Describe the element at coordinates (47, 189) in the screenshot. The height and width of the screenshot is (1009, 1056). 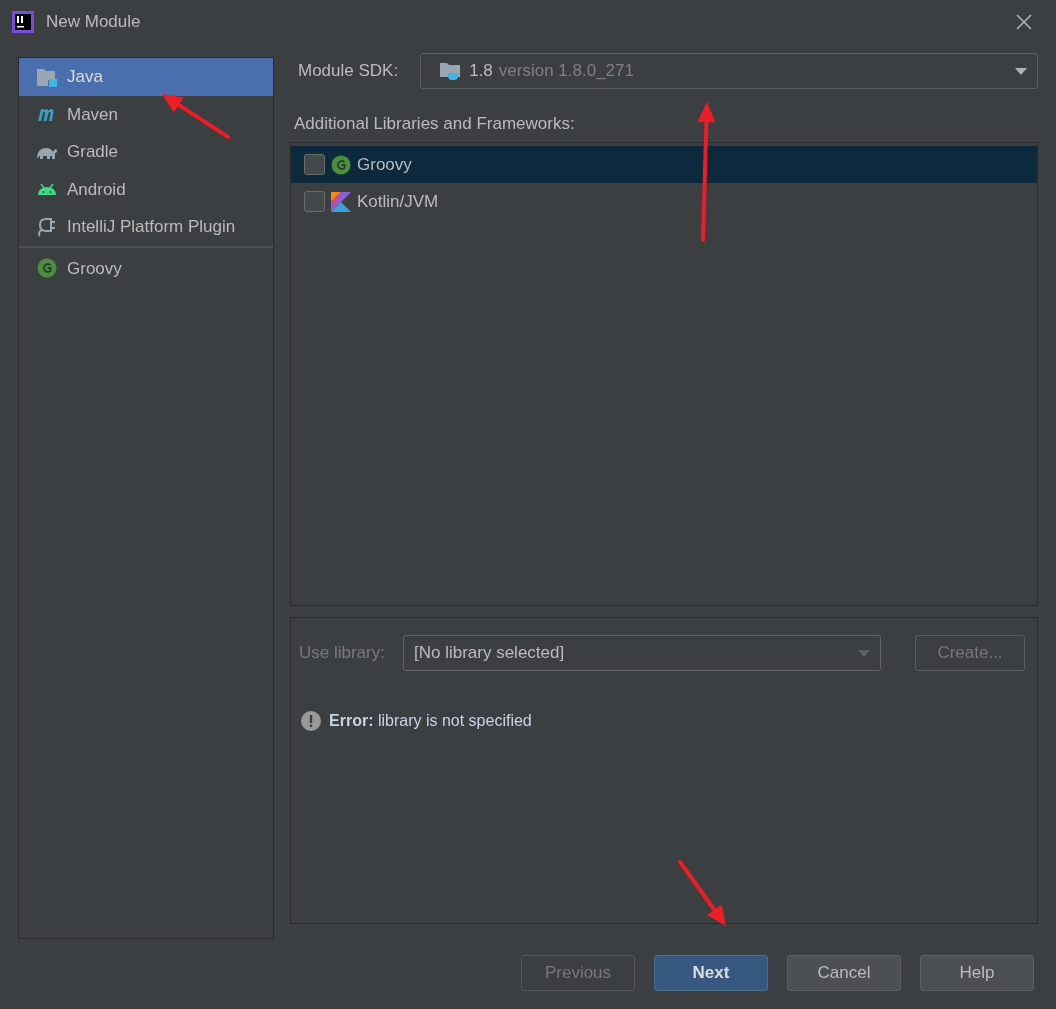
I see `android-icon` at that location.